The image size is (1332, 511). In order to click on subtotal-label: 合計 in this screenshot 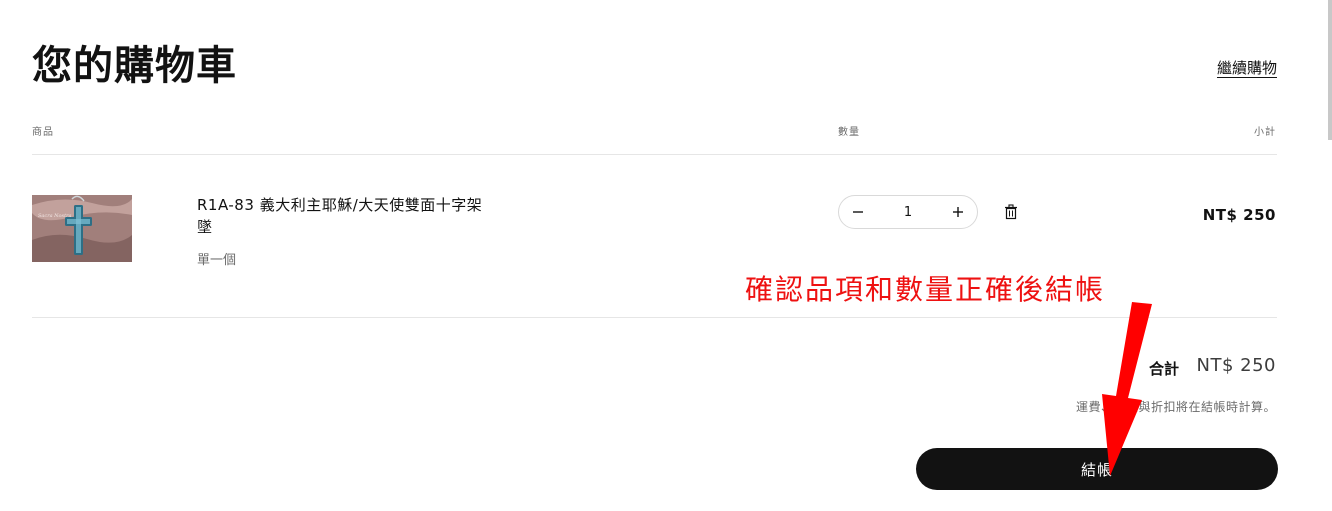, I will do `click(1164, 369)`.